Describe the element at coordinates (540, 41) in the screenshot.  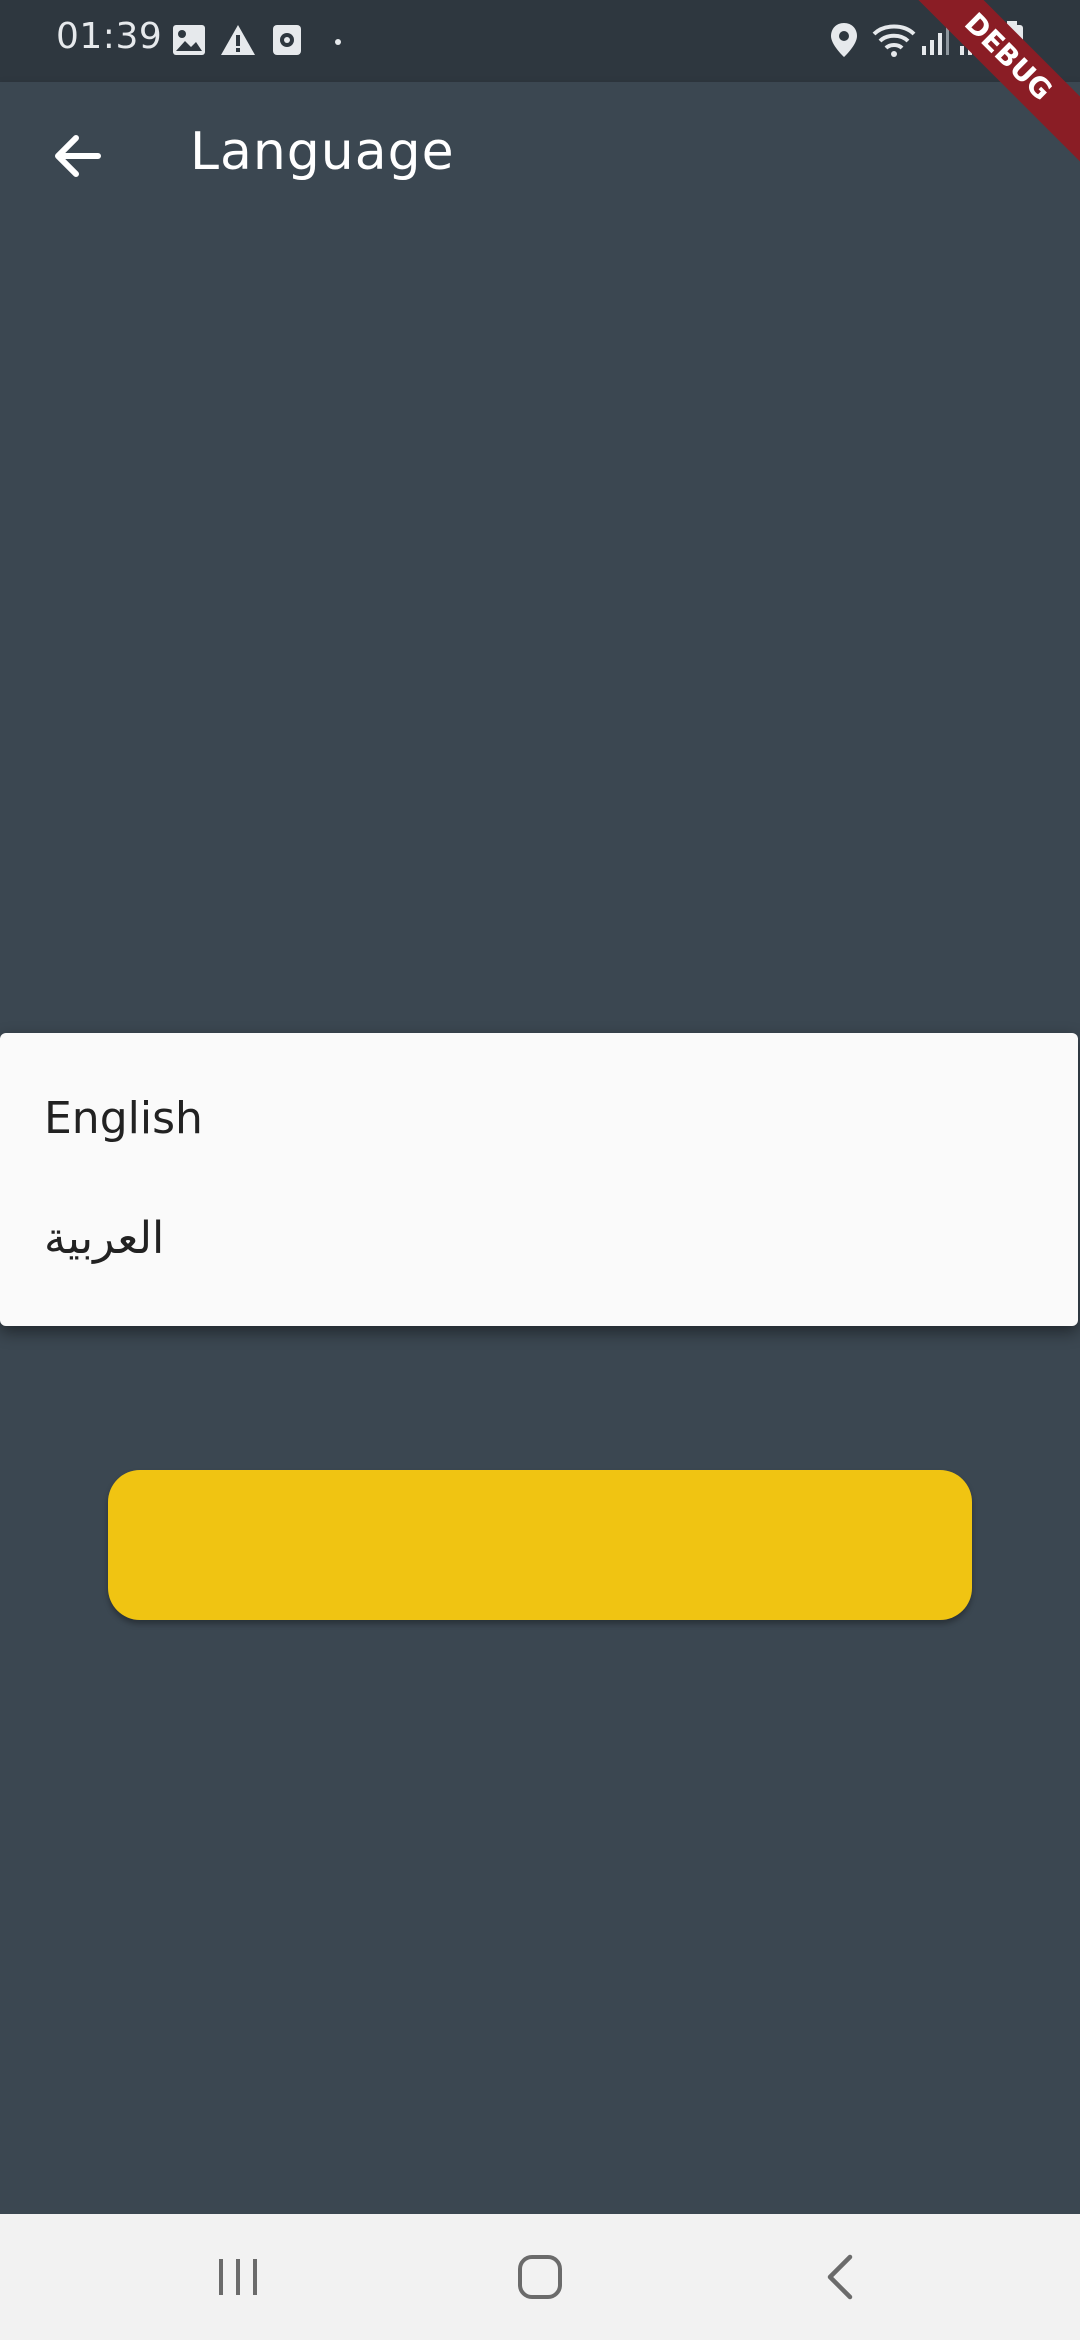
I see `status-bar: 01:39` at that location.